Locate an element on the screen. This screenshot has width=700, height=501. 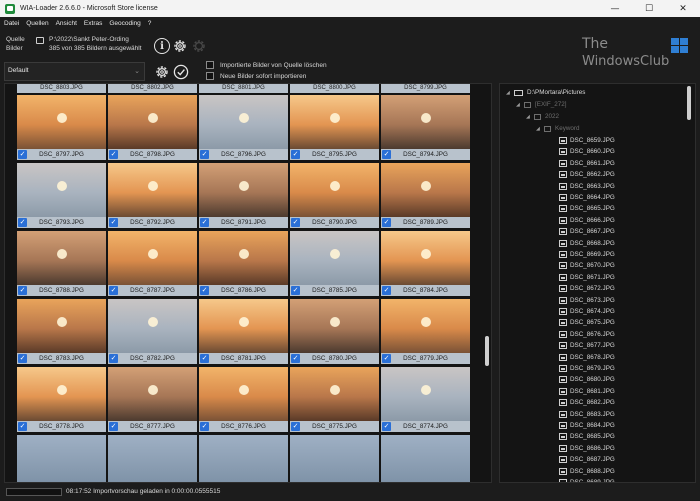
thumbnail: ✓ DSC_8793.JPG is located at coordinates (61, 195).